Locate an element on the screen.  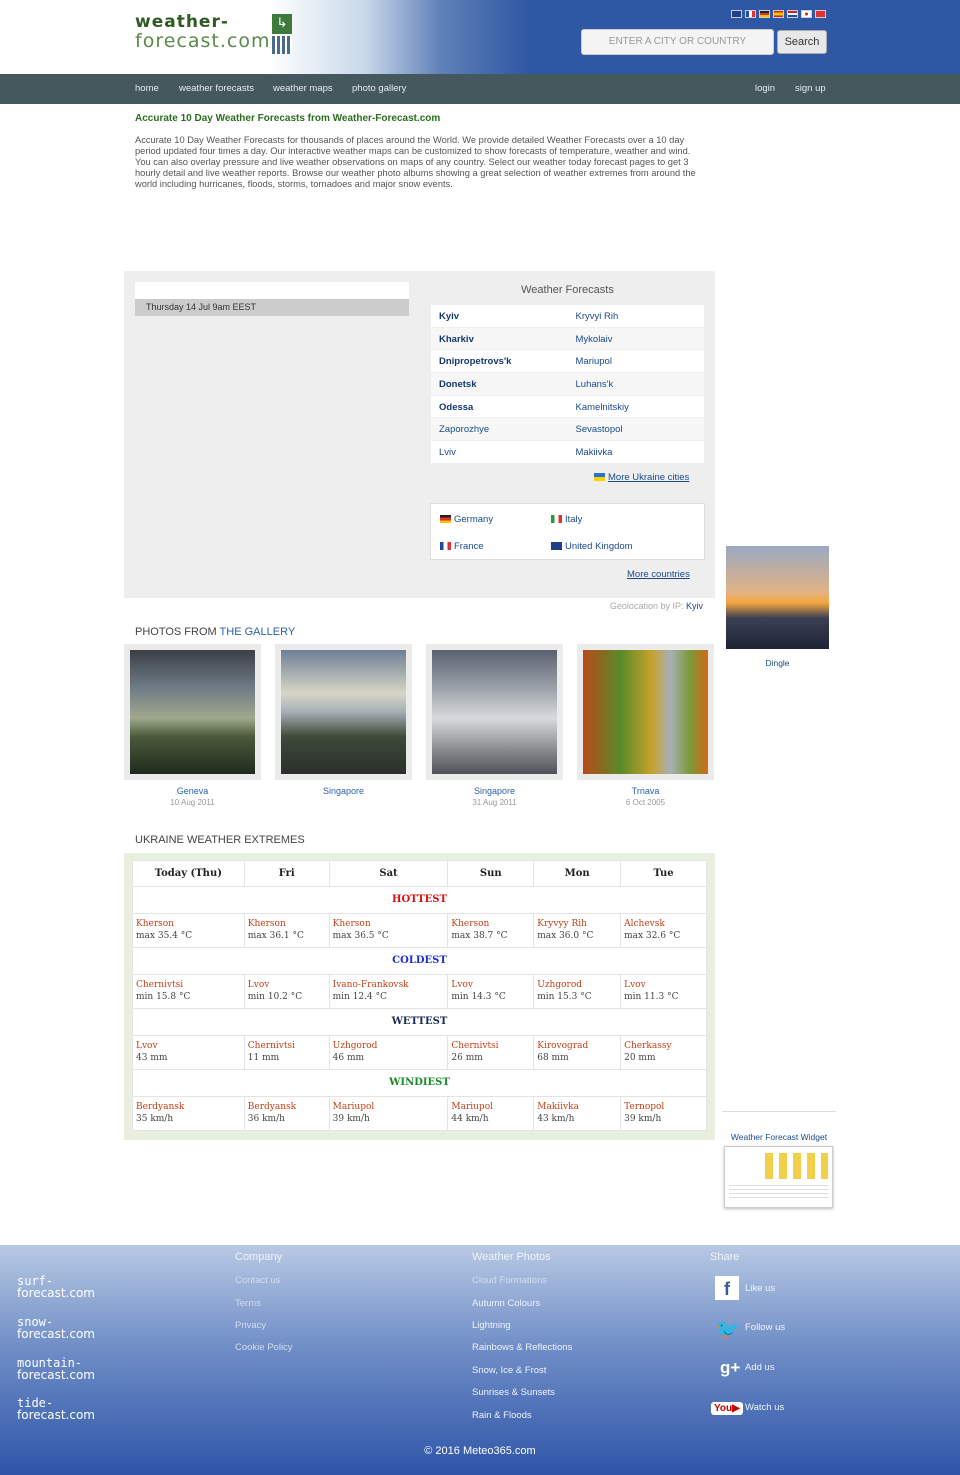
footer-link: Sunrises & Sunsets is located at coordinates (513, 1392).